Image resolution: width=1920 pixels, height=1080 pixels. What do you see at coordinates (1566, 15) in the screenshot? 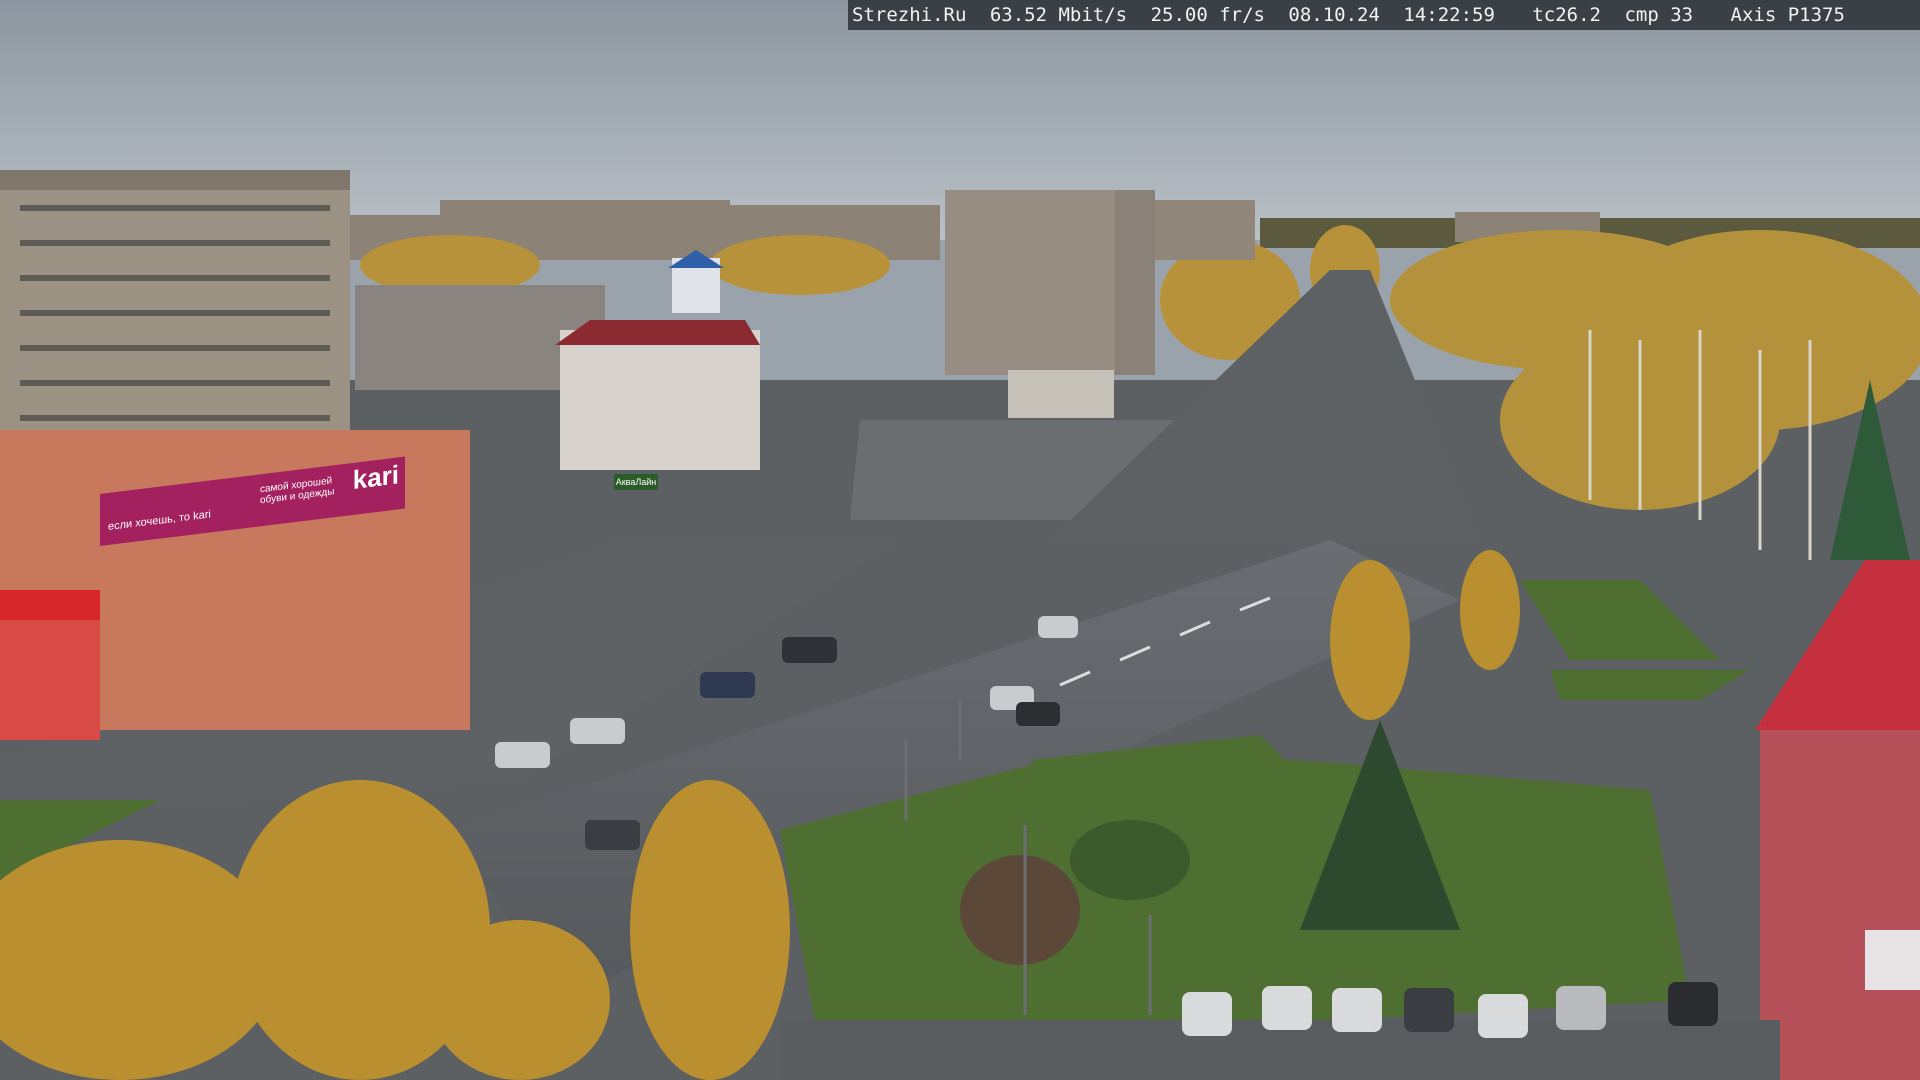
I see `overlay-tc: tc26.2` at bounding box center [1566, 15].